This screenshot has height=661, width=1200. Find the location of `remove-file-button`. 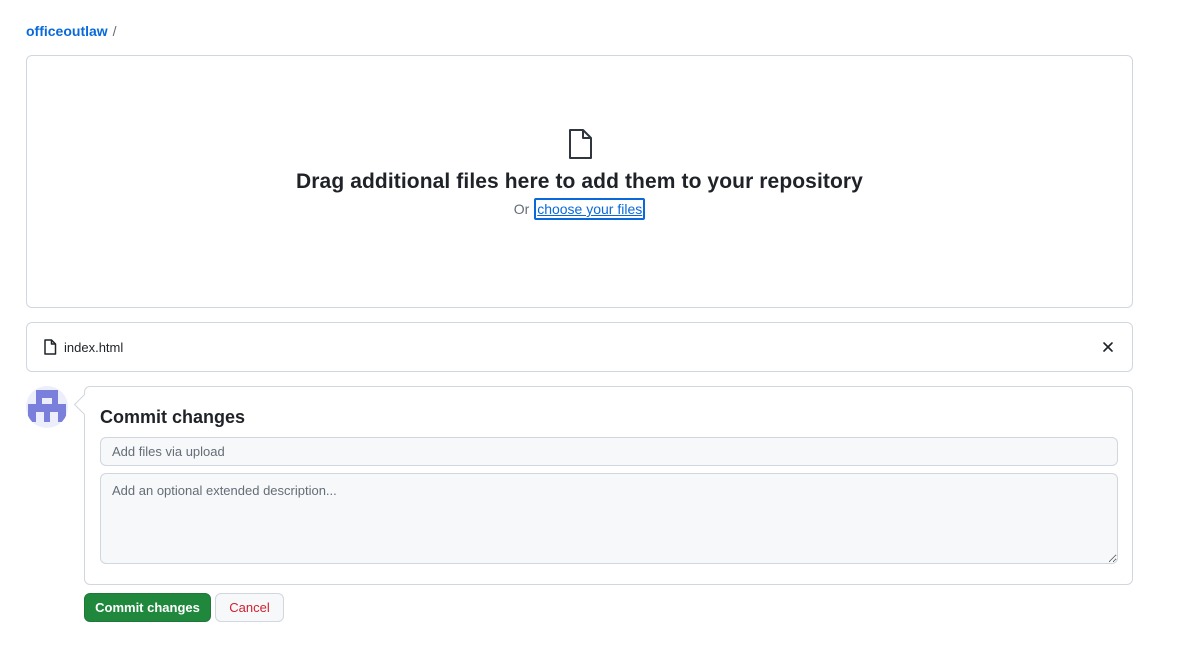

remove-file-button is located at coordinates (1108, 347).